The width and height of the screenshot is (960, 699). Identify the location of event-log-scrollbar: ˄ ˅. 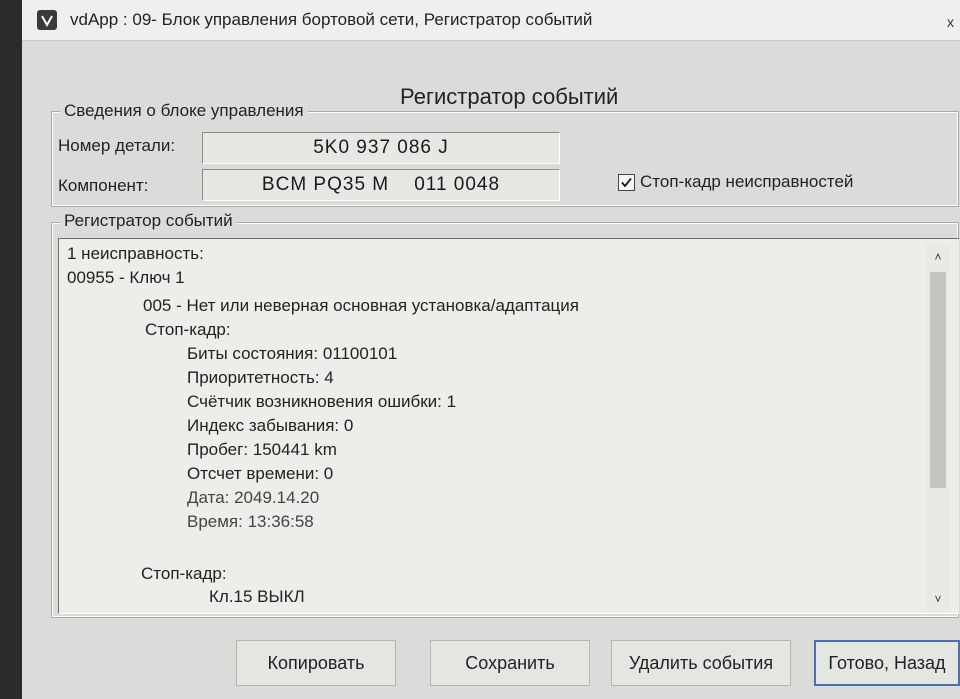
(938, 428).